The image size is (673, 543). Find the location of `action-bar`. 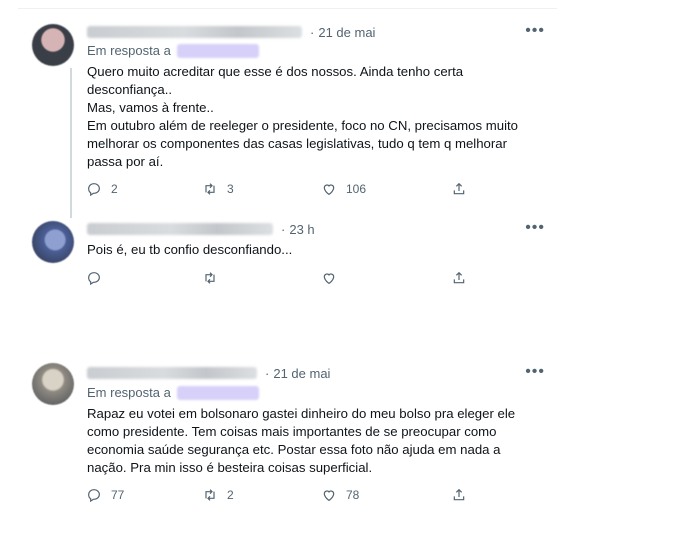

action-bar is located at coordinates (284, 280).